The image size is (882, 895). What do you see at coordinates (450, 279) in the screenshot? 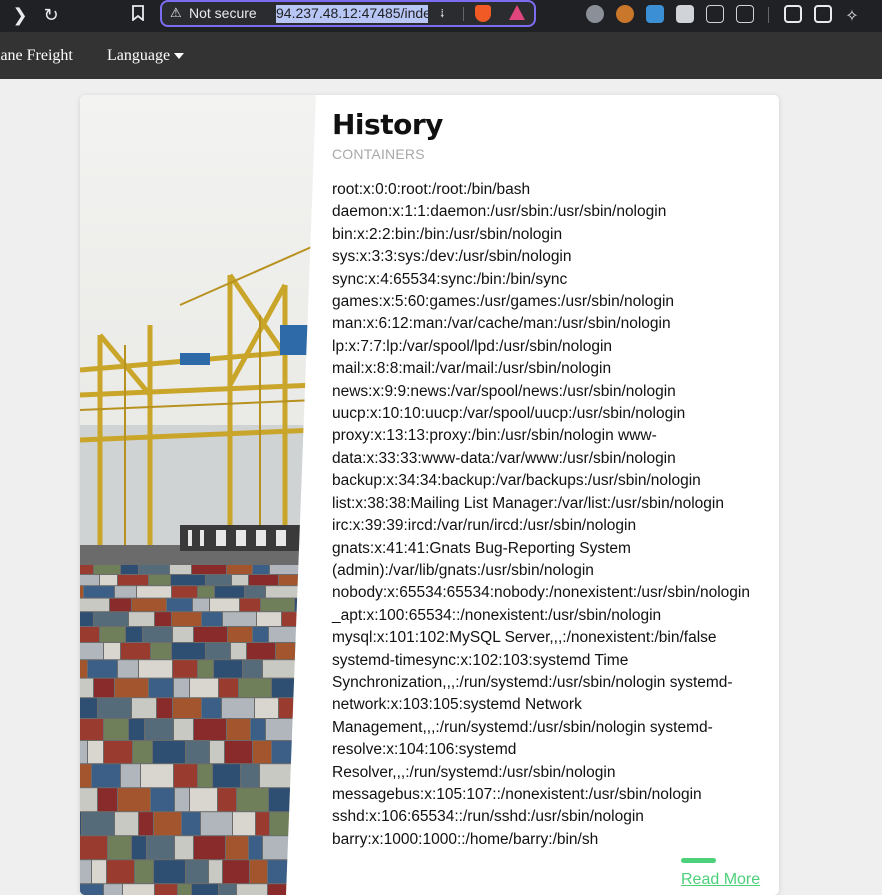
I see `passwd-line: sync:x:4:65534:sync:/bin:/bin/sync` at bounding box center [450, 279].